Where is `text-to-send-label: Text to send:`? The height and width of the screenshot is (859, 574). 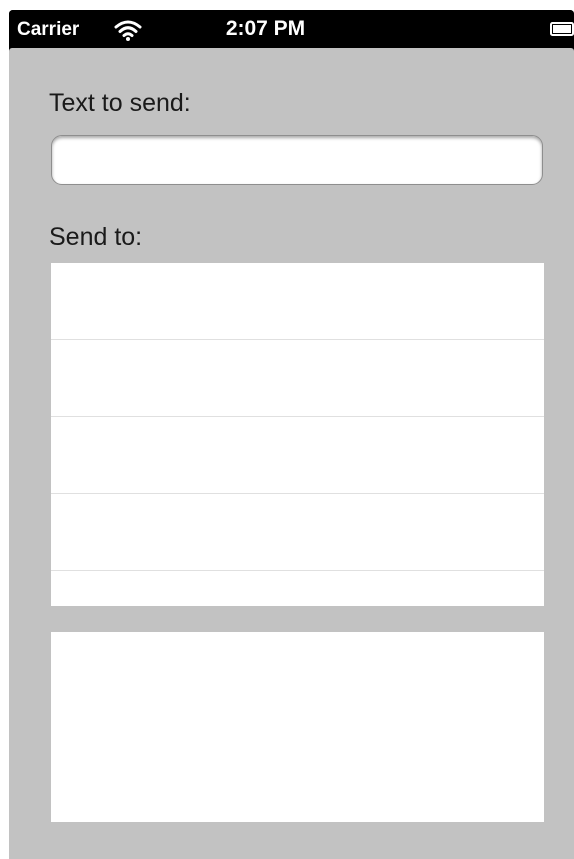
text-to-send-label: Text to send: is located at coordinates (120, 103).